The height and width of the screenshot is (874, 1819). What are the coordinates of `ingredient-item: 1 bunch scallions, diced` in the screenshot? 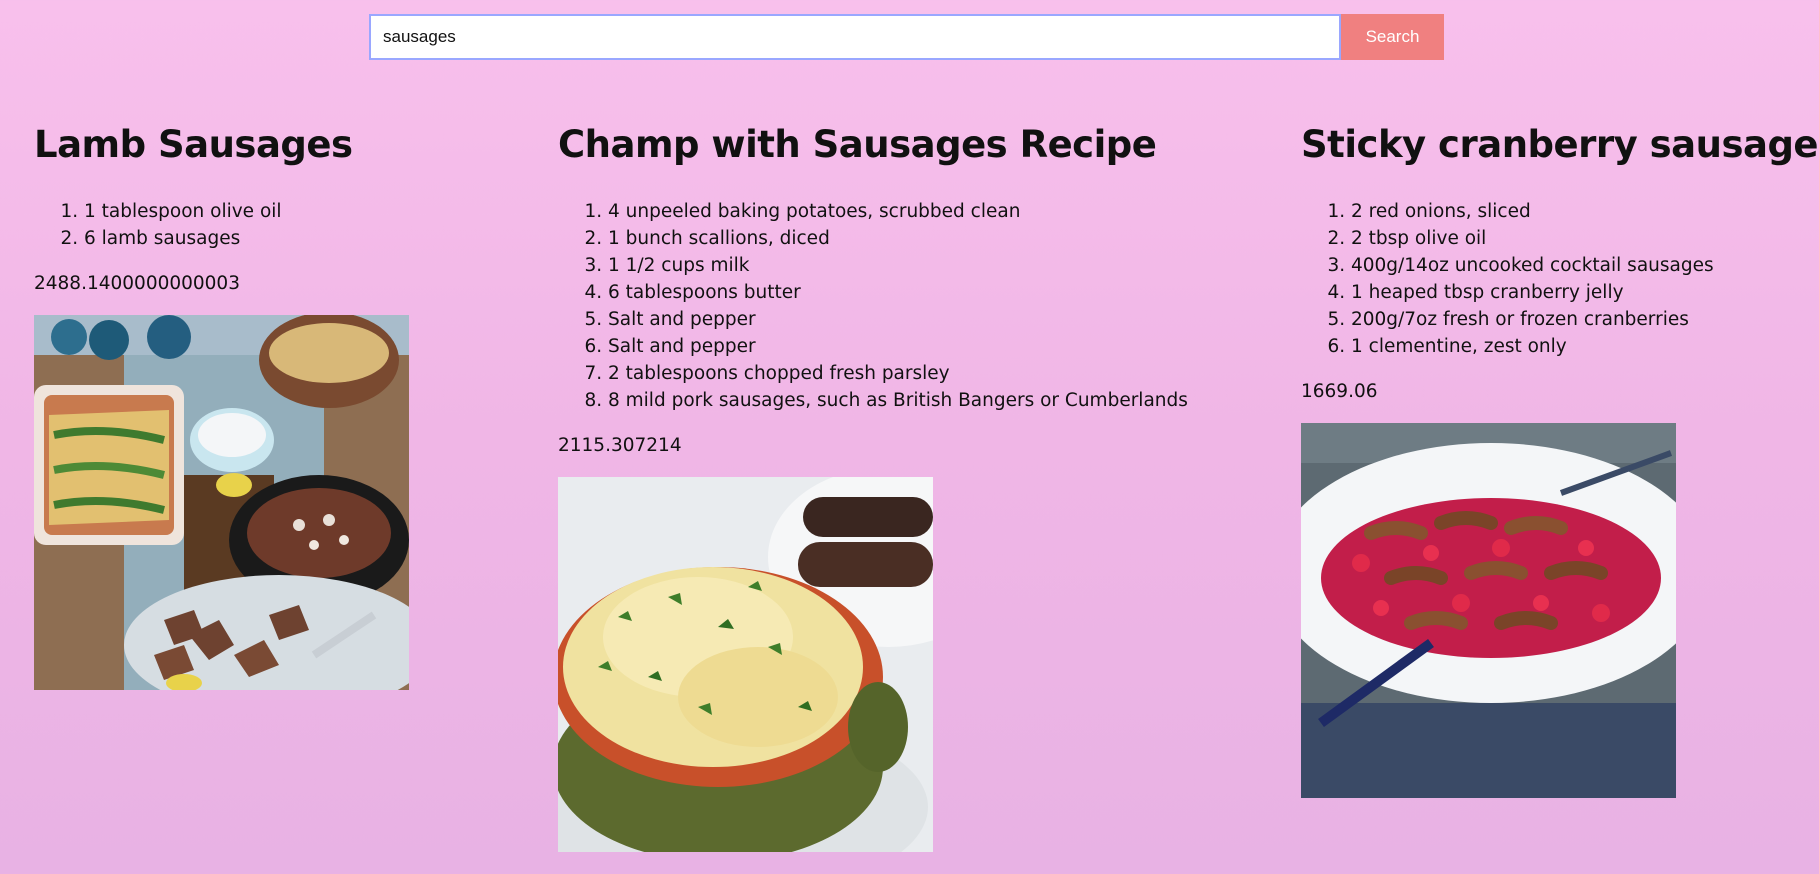 It's located at (943, 238).